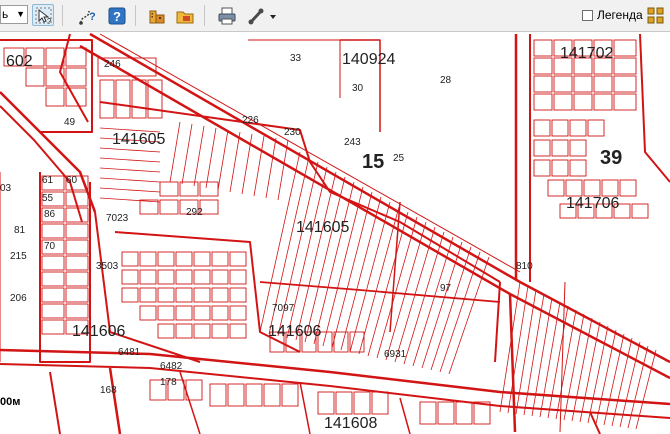  What do you see at coordinates (48, 180) in the screenshot?
I see `parcel-number-label: 61` at bounding box center [48, 180].